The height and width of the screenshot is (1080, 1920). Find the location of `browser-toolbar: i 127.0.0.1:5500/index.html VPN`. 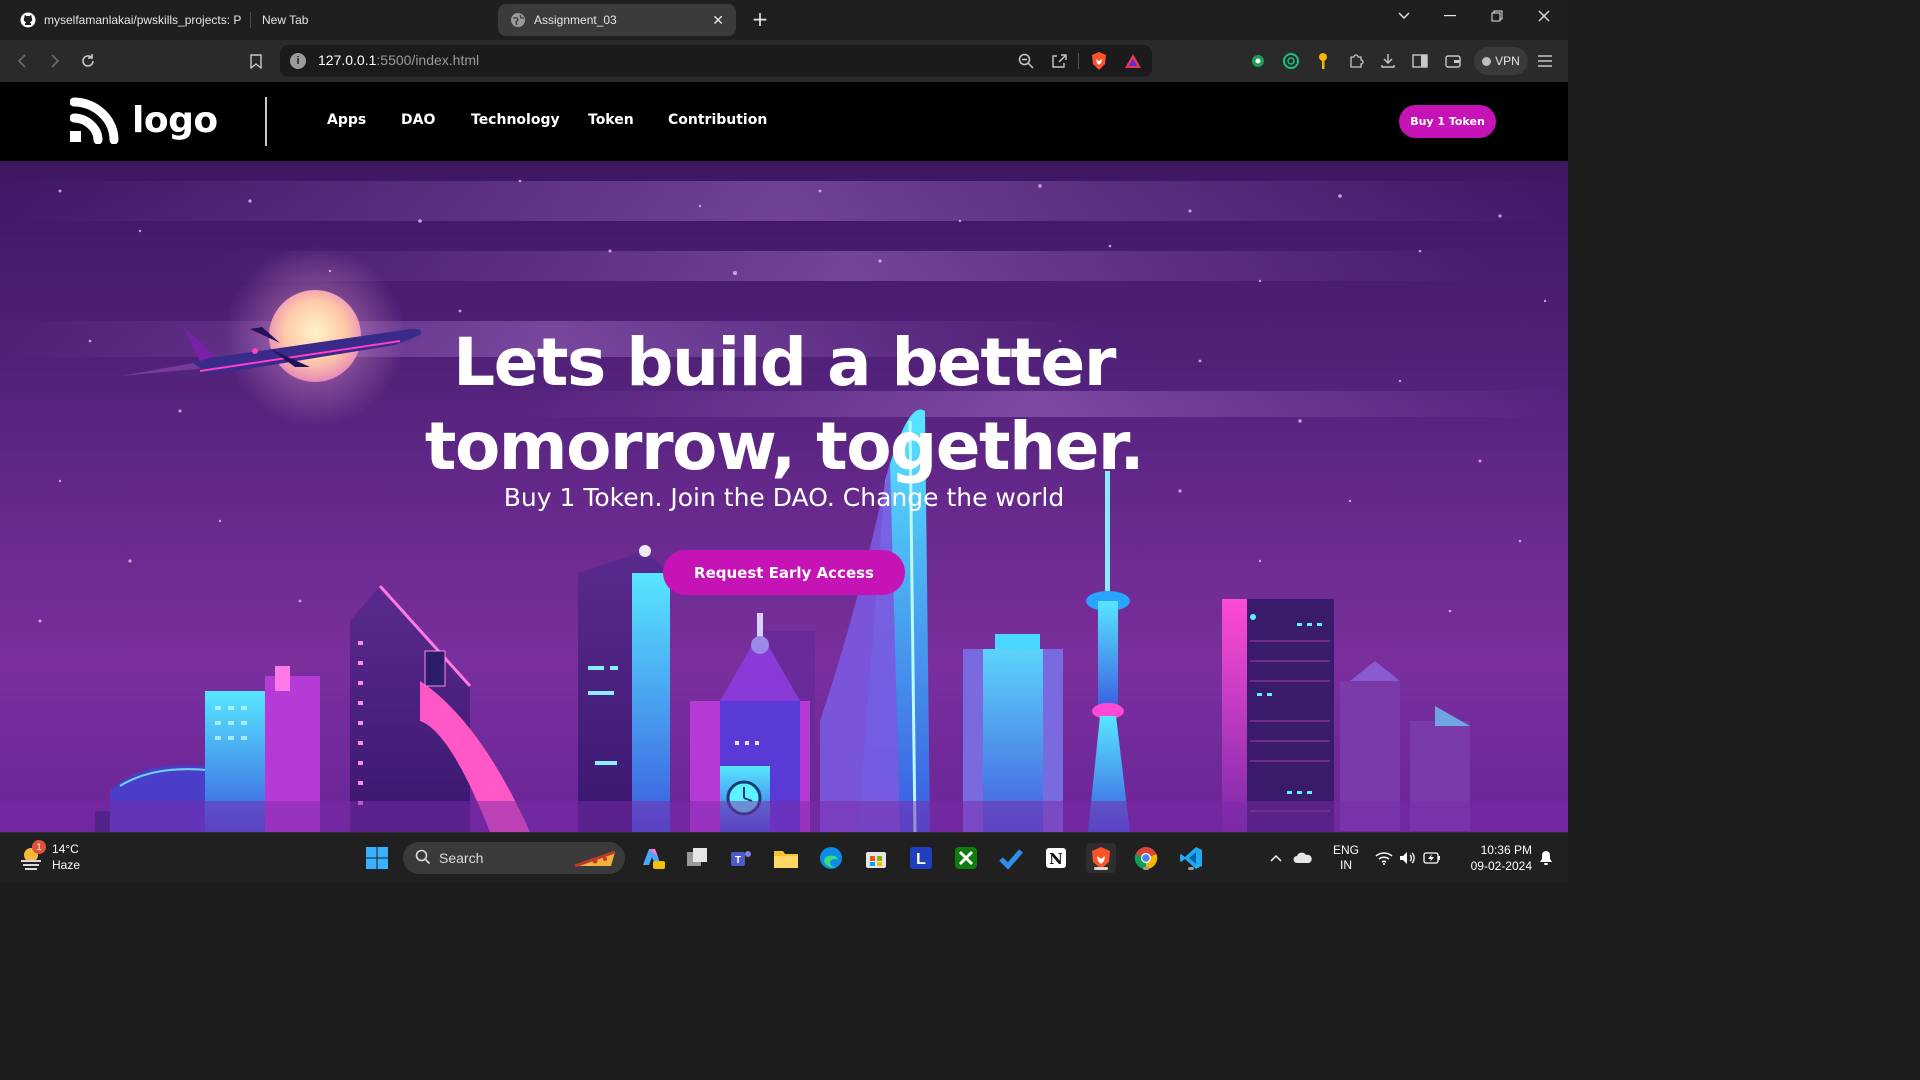

browser-toolbar: i 127.0.0.1:5500/index.html VPN is located at coordinates (784, 61).